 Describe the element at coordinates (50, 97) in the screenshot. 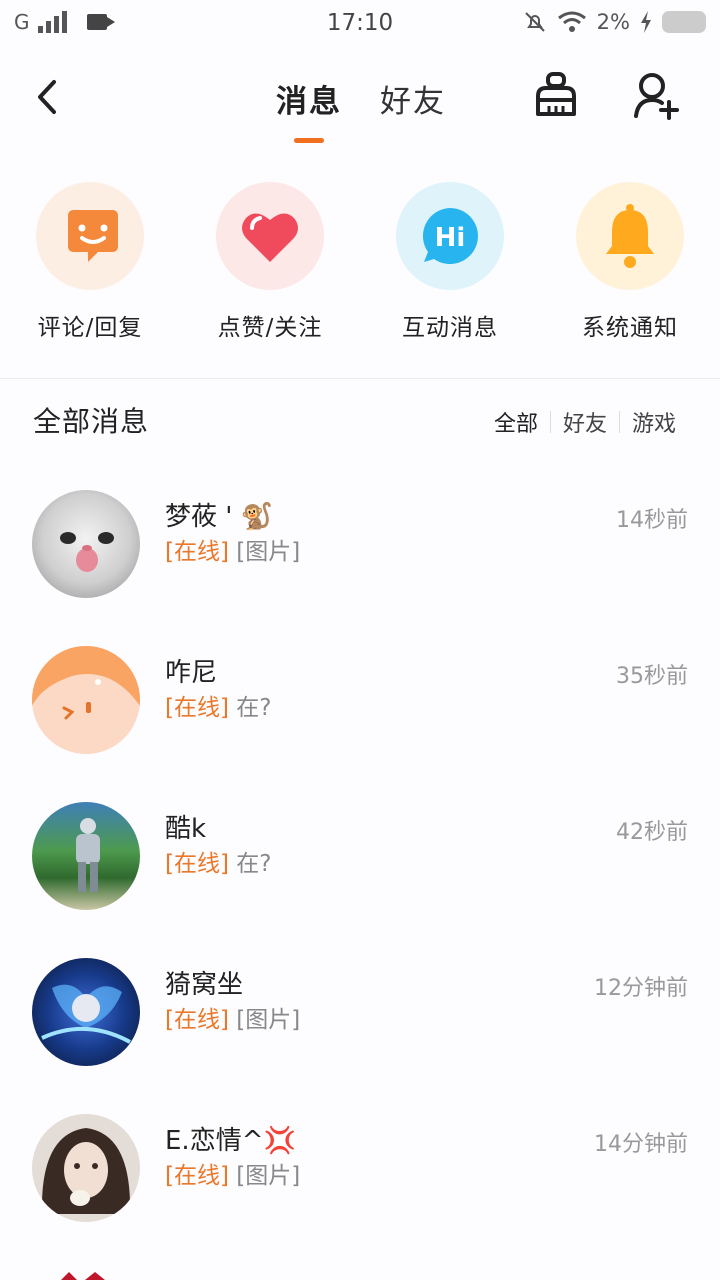

I see `back-arrow-icon` at that location.